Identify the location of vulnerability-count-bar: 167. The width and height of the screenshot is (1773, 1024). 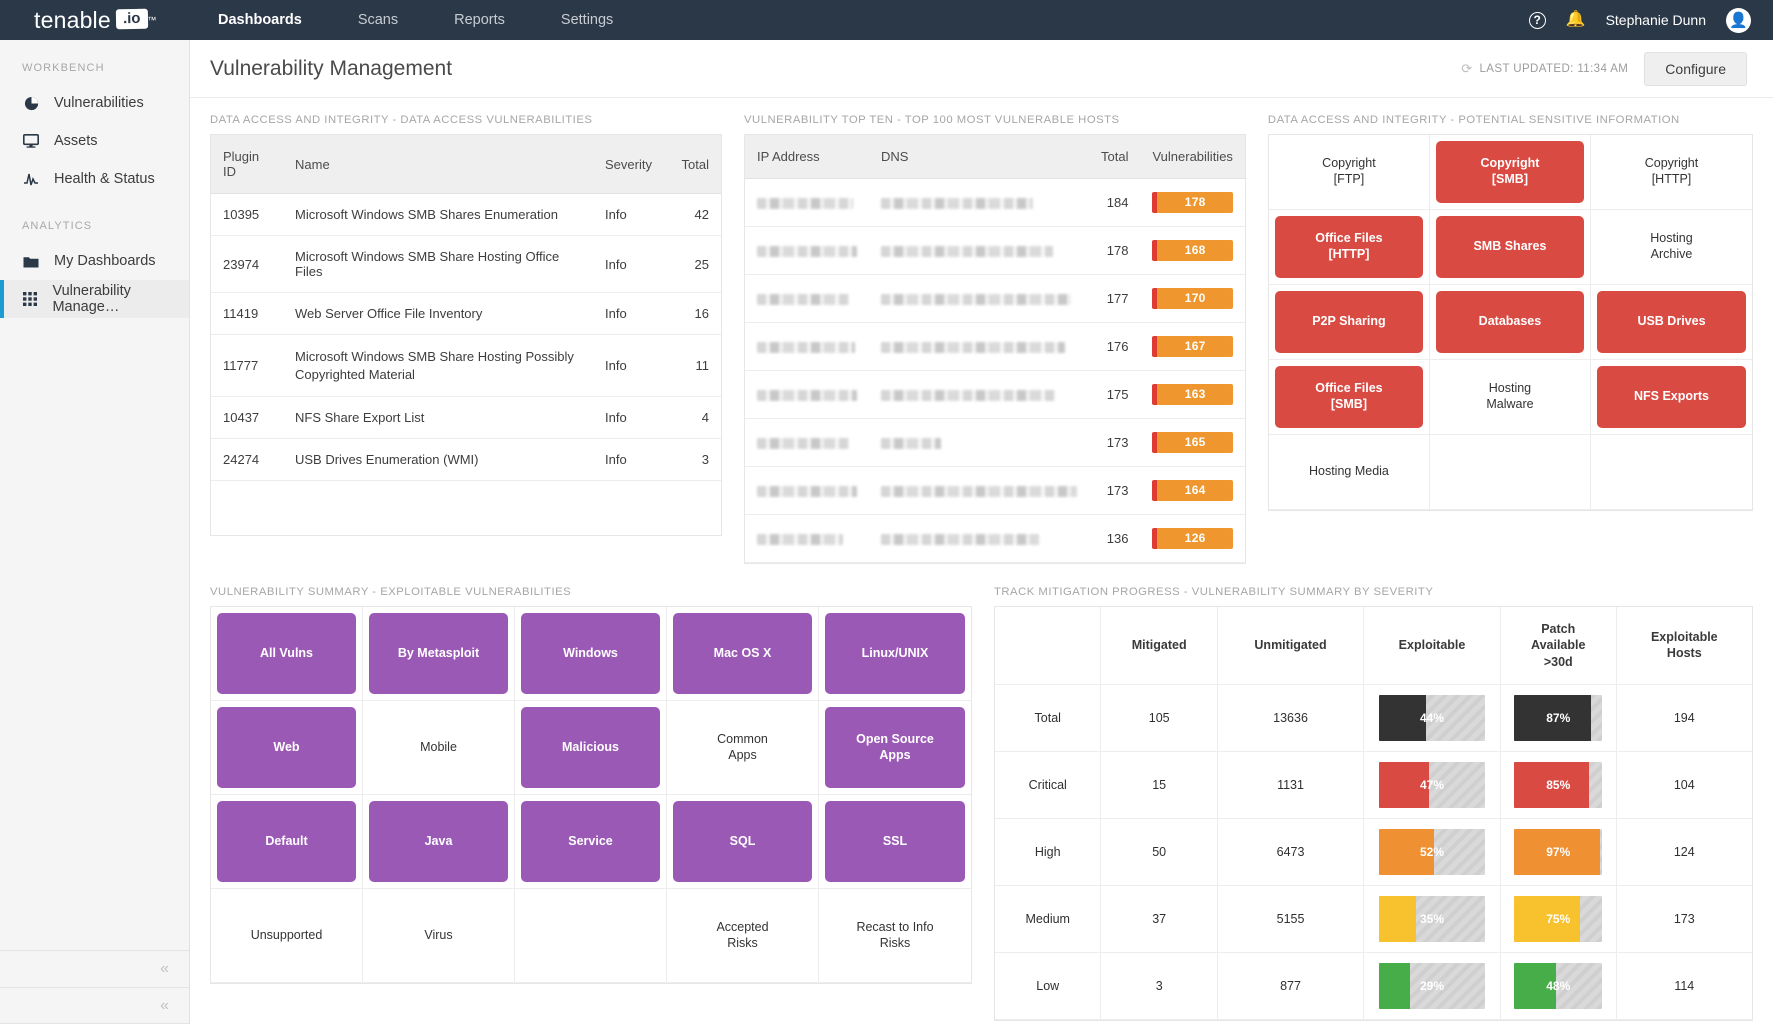
(1192, 346).